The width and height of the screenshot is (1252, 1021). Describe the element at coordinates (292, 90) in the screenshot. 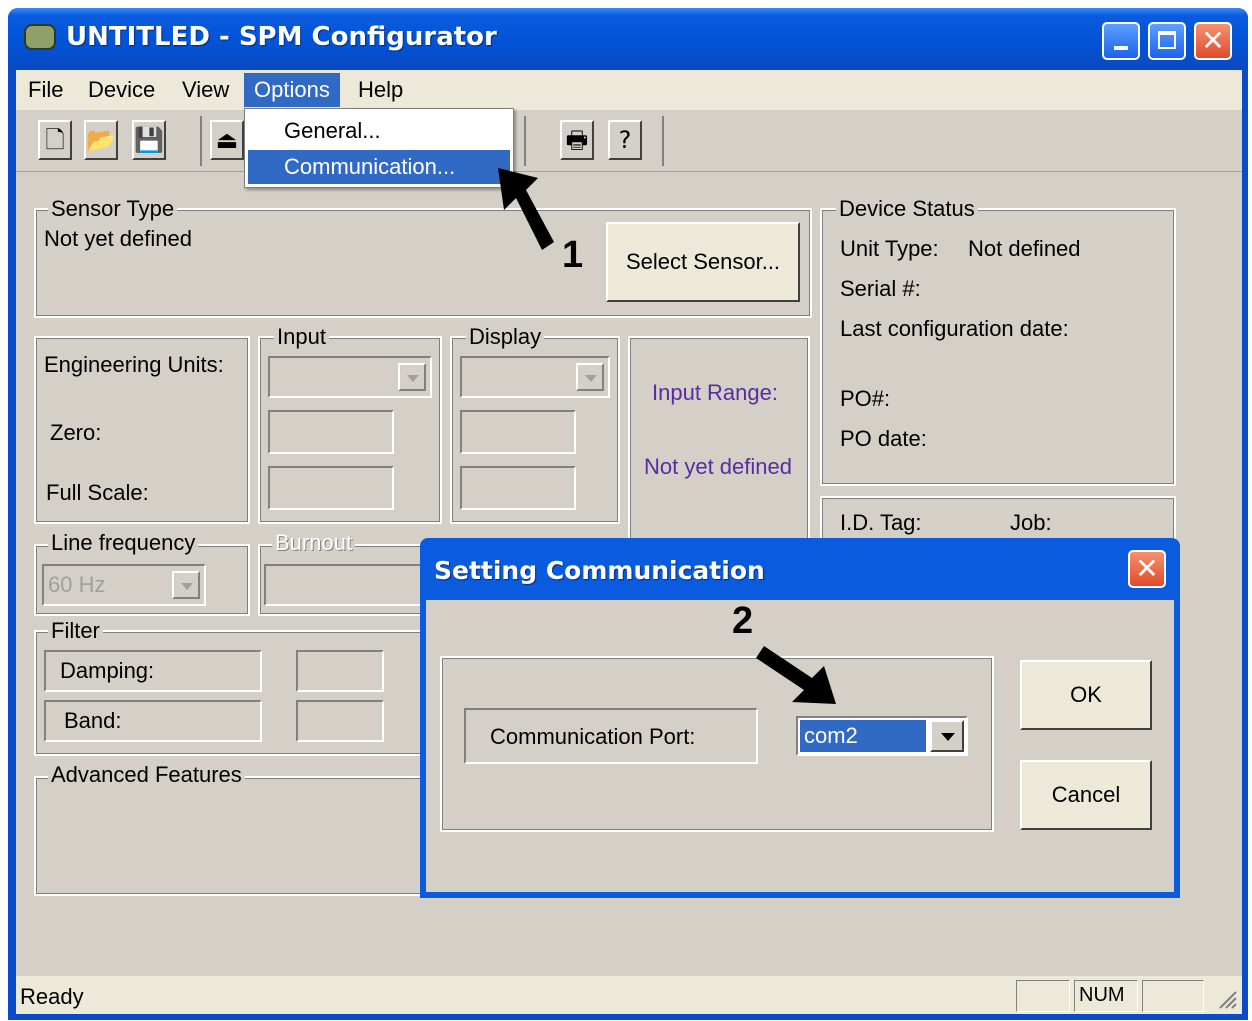

I see `menu-options: Options` at that location.